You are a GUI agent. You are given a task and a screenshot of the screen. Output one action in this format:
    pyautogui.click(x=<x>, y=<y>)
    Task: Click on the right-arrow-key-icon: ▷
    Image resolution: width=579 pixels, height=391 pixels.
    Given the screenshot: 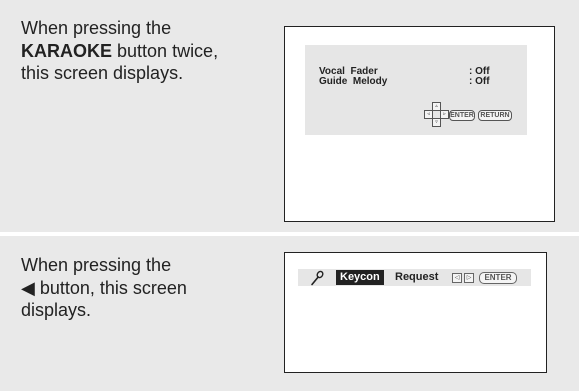 What is the action you would take?
    pyautogui.click(x=469, y=278)
    